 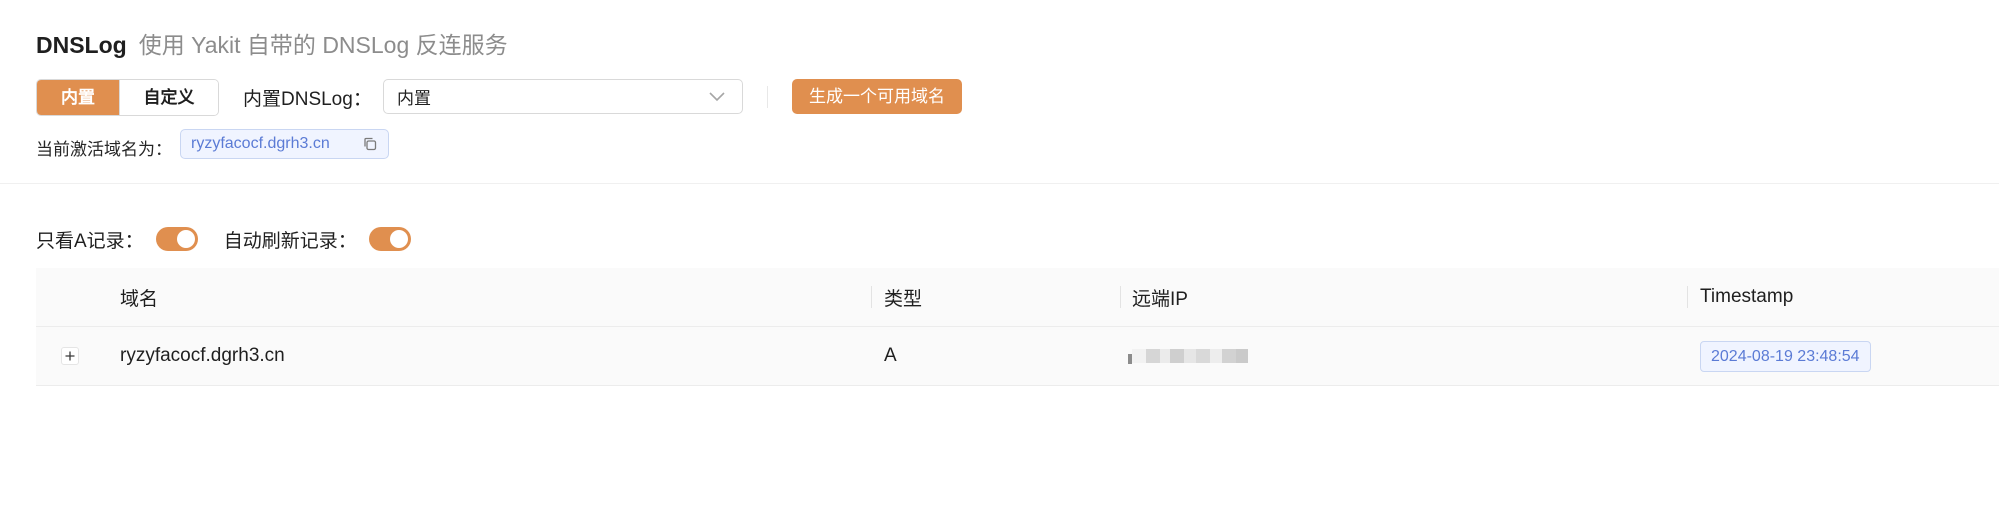 I want to click on mode-option-builtin: 内置, so click(x=78, y=97).